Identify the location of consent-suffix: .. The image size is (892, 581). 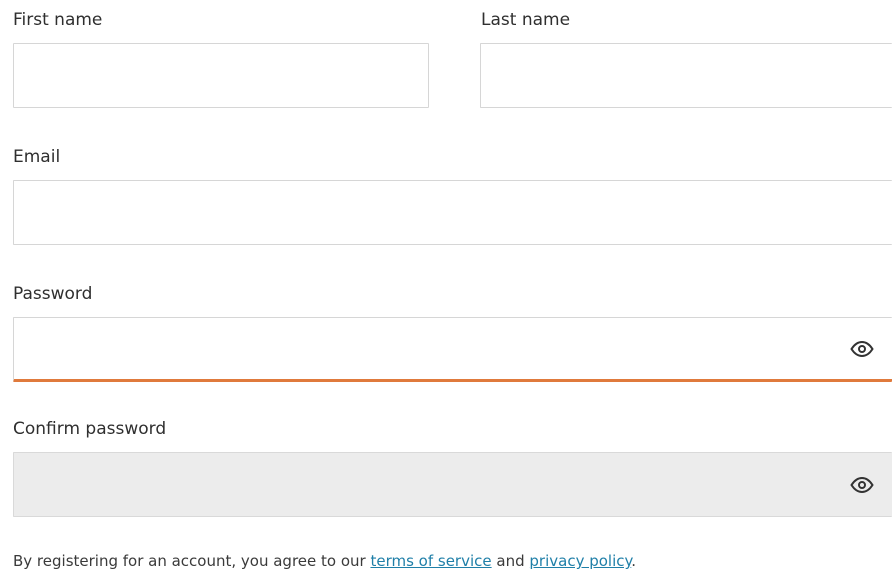
(634, 561).